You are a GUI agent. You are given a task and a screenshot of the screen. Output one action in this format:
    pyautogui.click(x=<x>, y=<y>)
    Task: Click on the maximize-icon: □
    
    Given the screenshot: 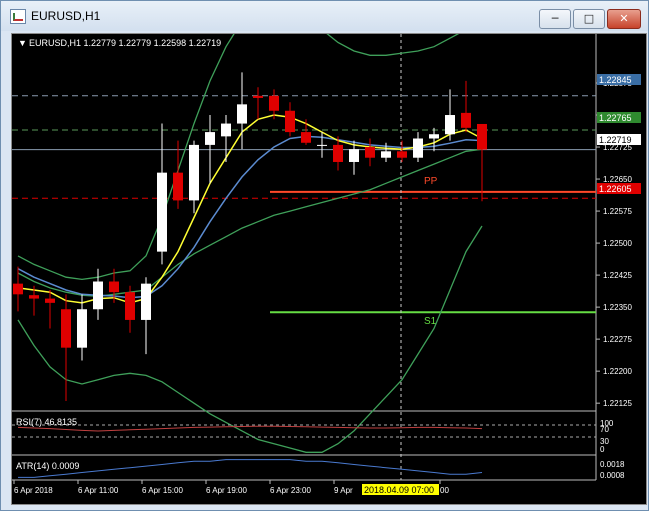 What is the action you would take?
    pyautogui.click(x=589, y=18)
    